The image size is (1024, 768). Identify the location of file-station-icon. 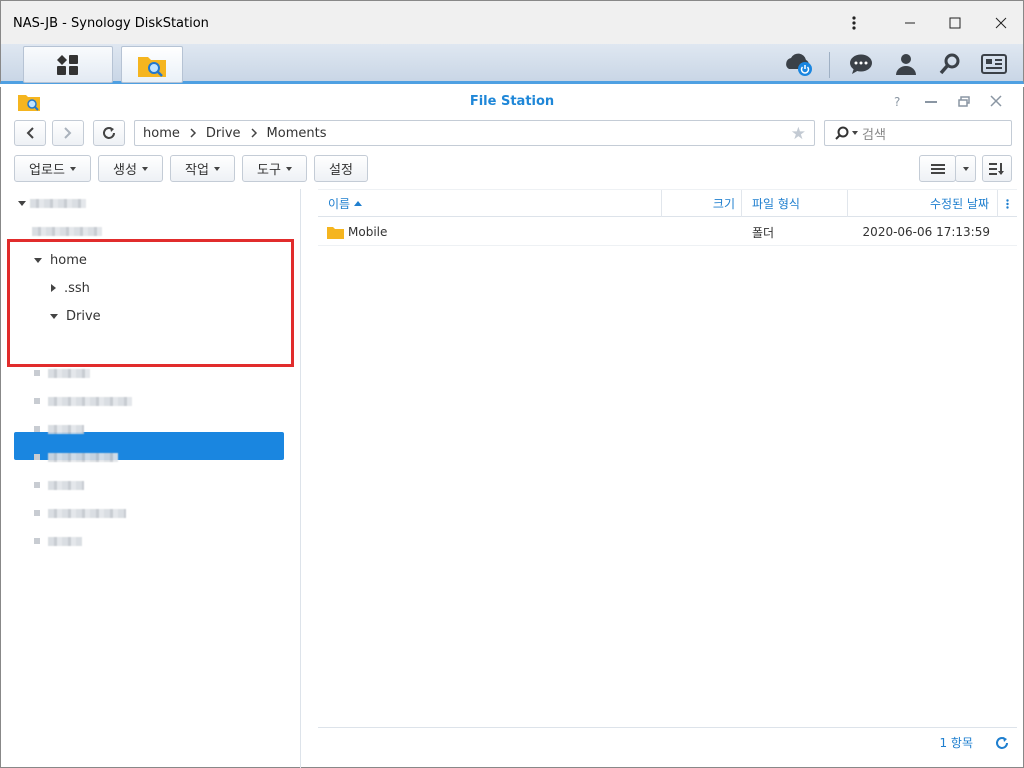
(152, 66).